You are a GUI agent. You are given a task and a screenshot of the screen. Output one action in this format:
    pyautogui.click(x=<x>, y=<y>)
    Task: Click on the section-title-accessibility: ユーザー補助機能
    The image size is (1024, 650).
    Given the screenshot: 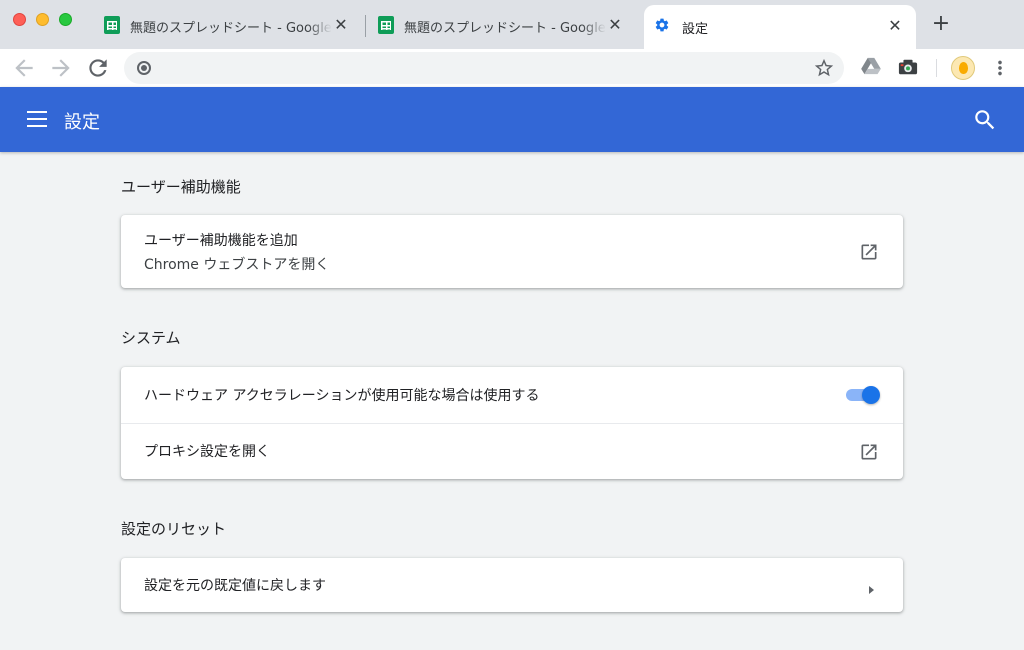 What is the action you would take?
    pyautogui.click(x=181, y=187)
    